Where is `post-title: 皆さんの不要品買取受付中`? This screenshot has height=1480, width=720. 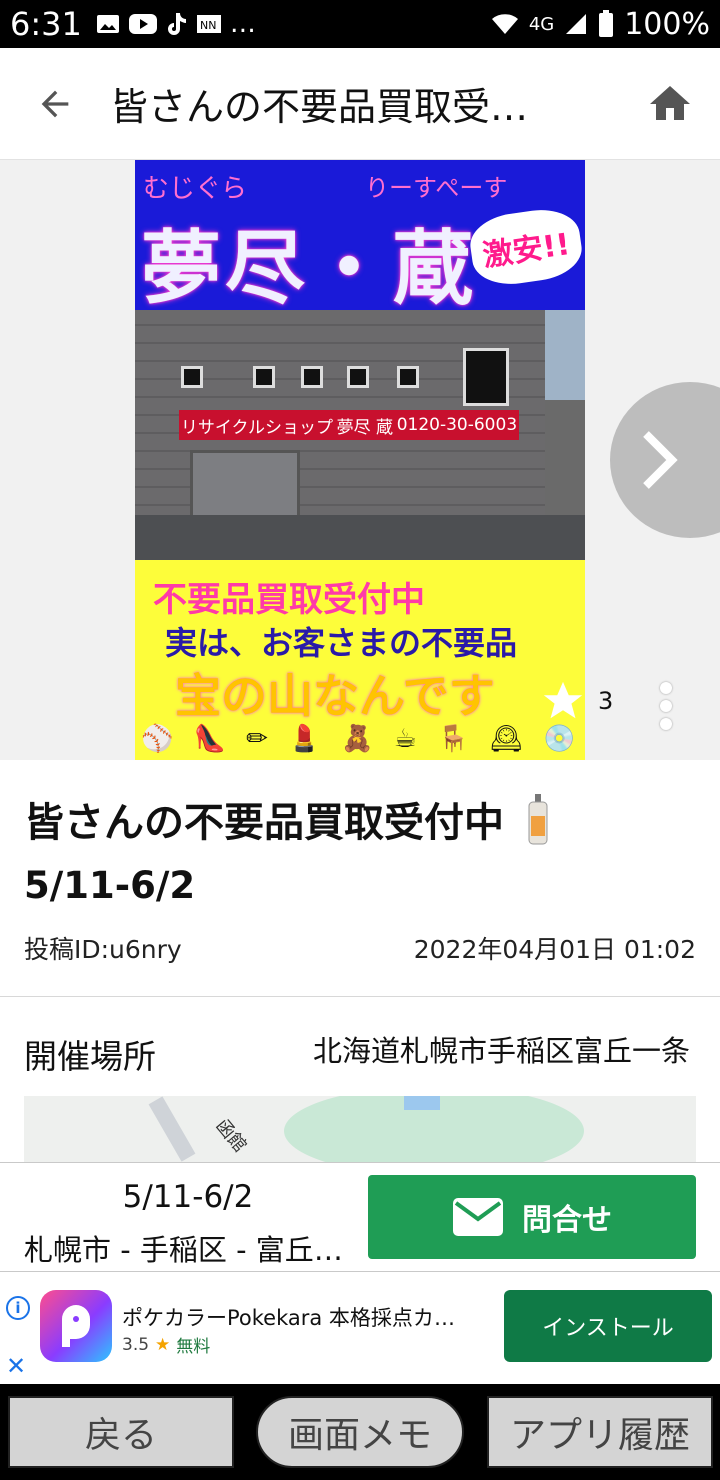
post-title: 皆さんの不要品買取受付中 is located at coordinates (364, 823).